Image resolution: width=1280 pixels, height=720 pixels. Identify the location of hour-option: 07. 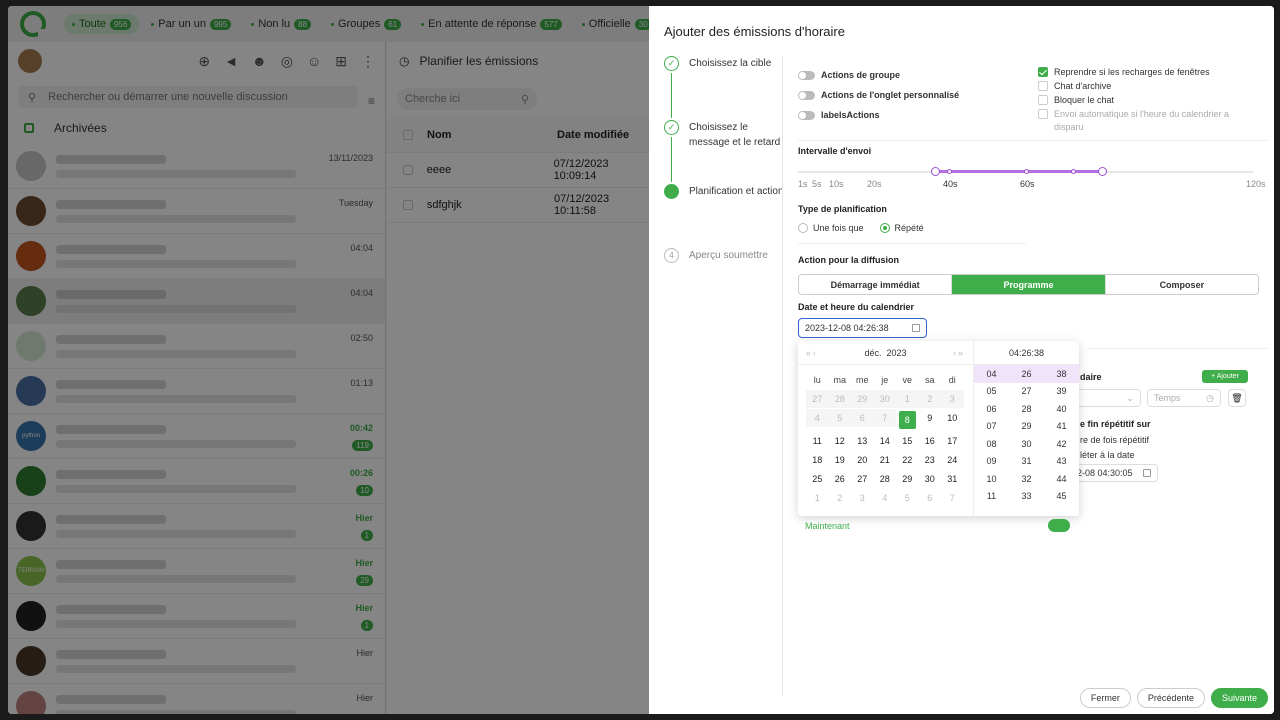
(991, 427).